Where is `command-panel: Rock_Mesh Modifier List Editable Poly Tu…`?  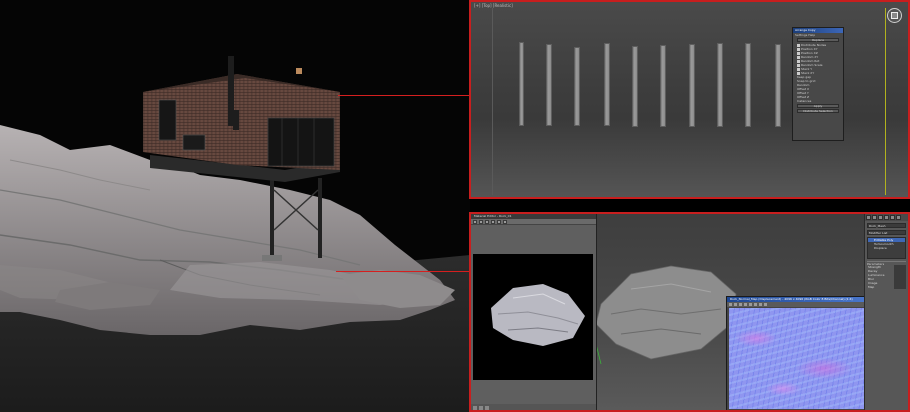
command-panel: Rock_Mesh Modifier List Editable Poly Tu… is located at coordinates (886, 312).